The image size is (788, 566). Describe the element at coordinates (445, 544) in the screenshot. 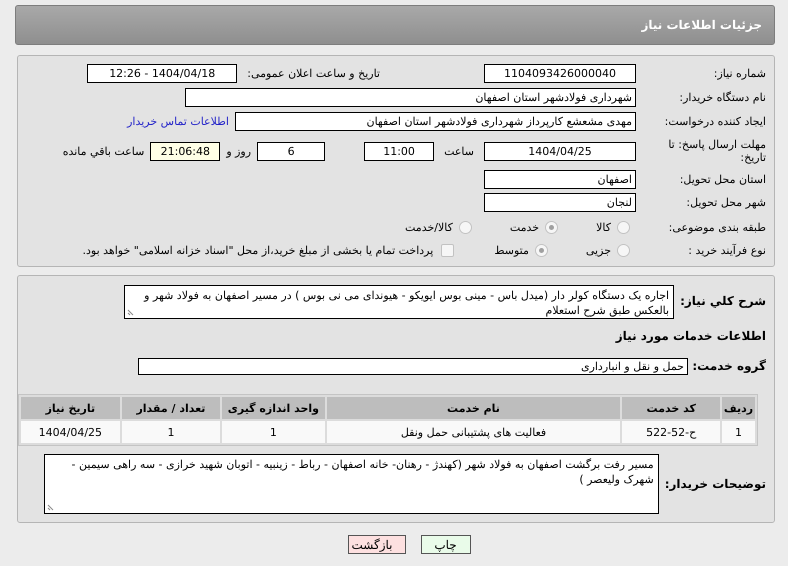

I see `print-button: چاپ` at that location.